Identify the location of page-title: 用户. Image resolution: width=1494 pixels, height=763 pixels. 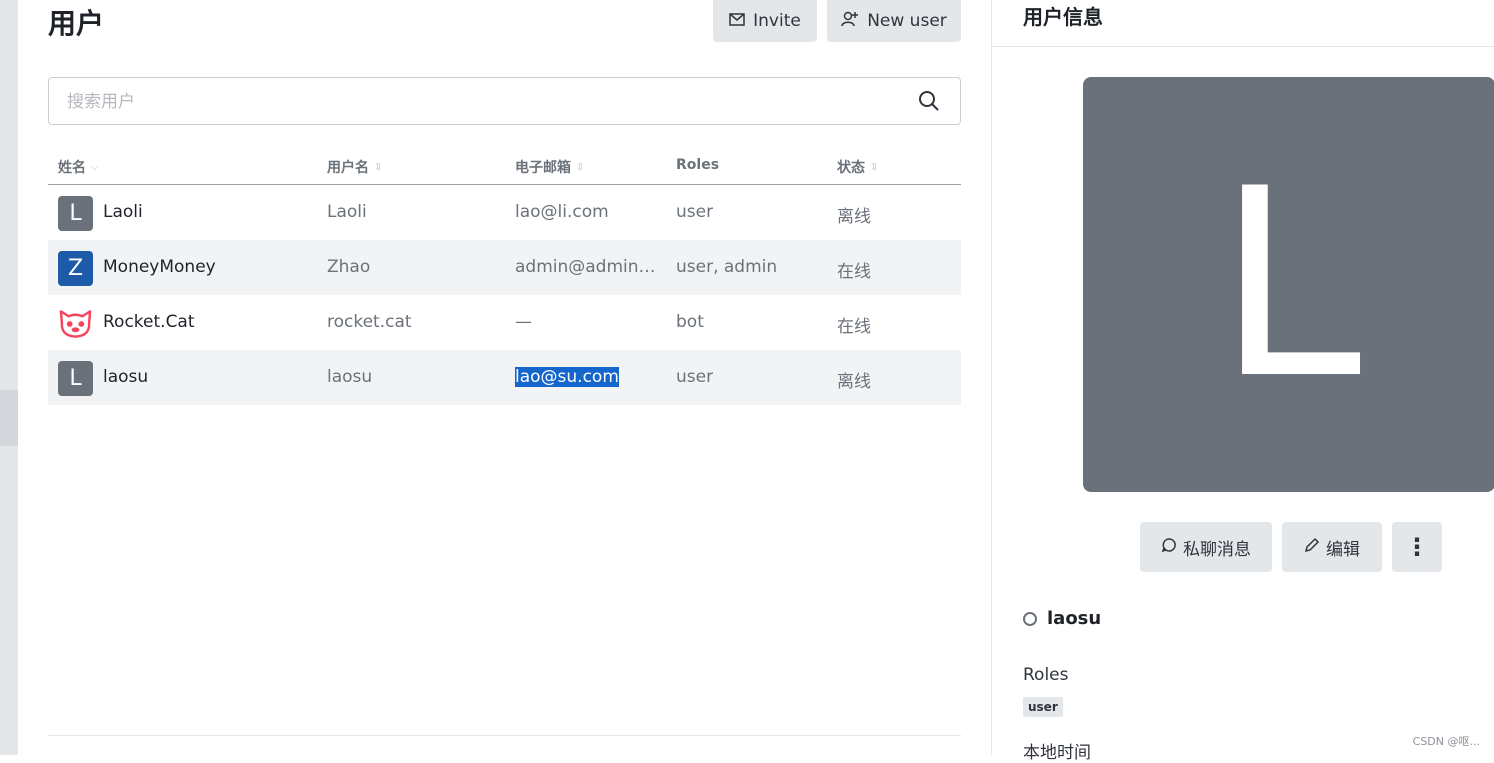
(76, 23).